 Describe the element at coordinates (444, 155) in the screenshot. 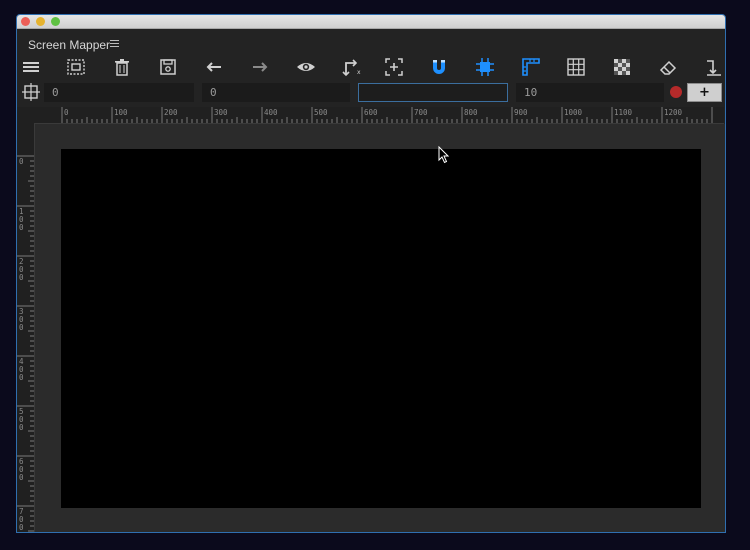

I see `mouse-cursor-icon` at that location.